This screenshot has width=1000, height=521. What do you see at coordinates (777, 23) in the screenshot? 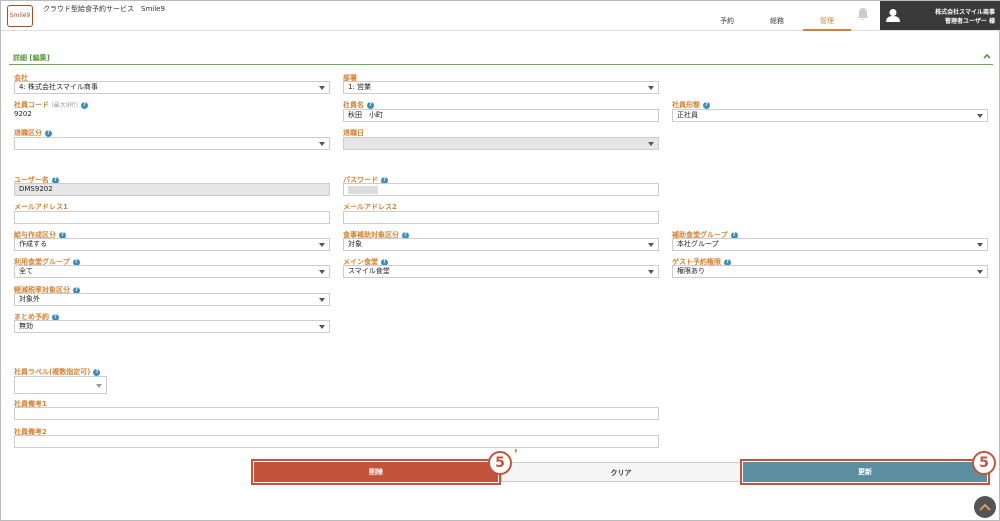
I see `tab-general-affairs: 総務` at bounding box center [777, 23].